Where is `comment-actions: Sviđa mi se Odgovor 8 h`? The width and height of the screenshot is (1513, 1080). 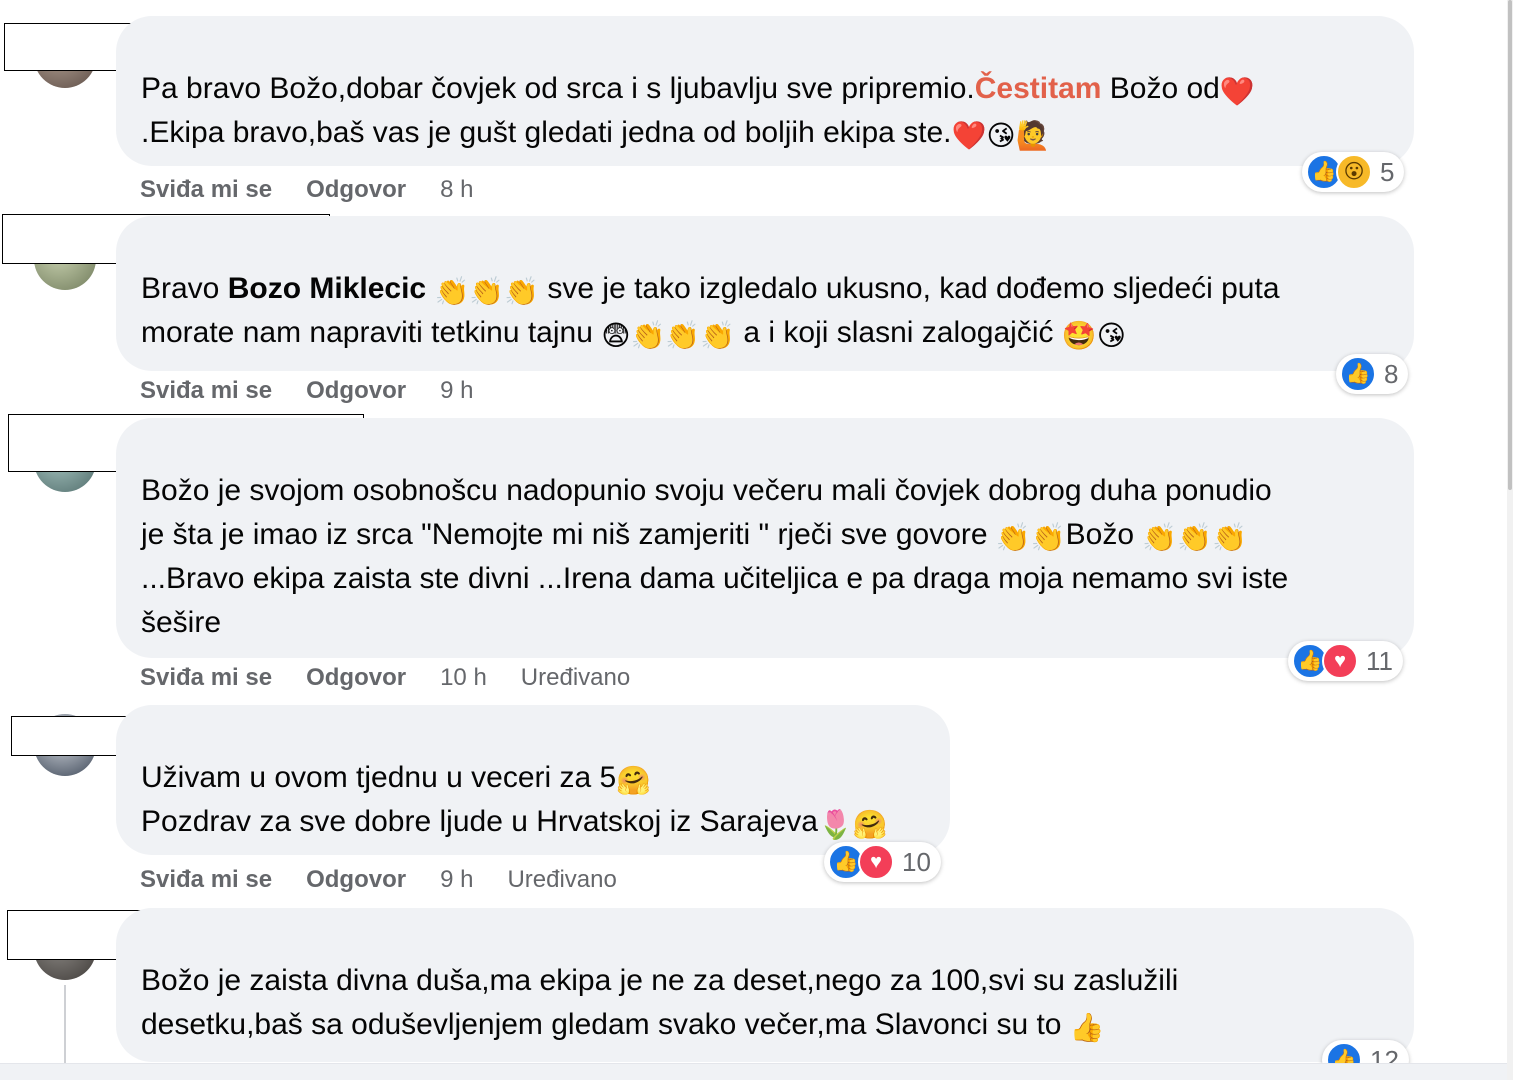 comment-actions: Sviđa mi se Odgovor 8 h is located at coordinates (306, 190).